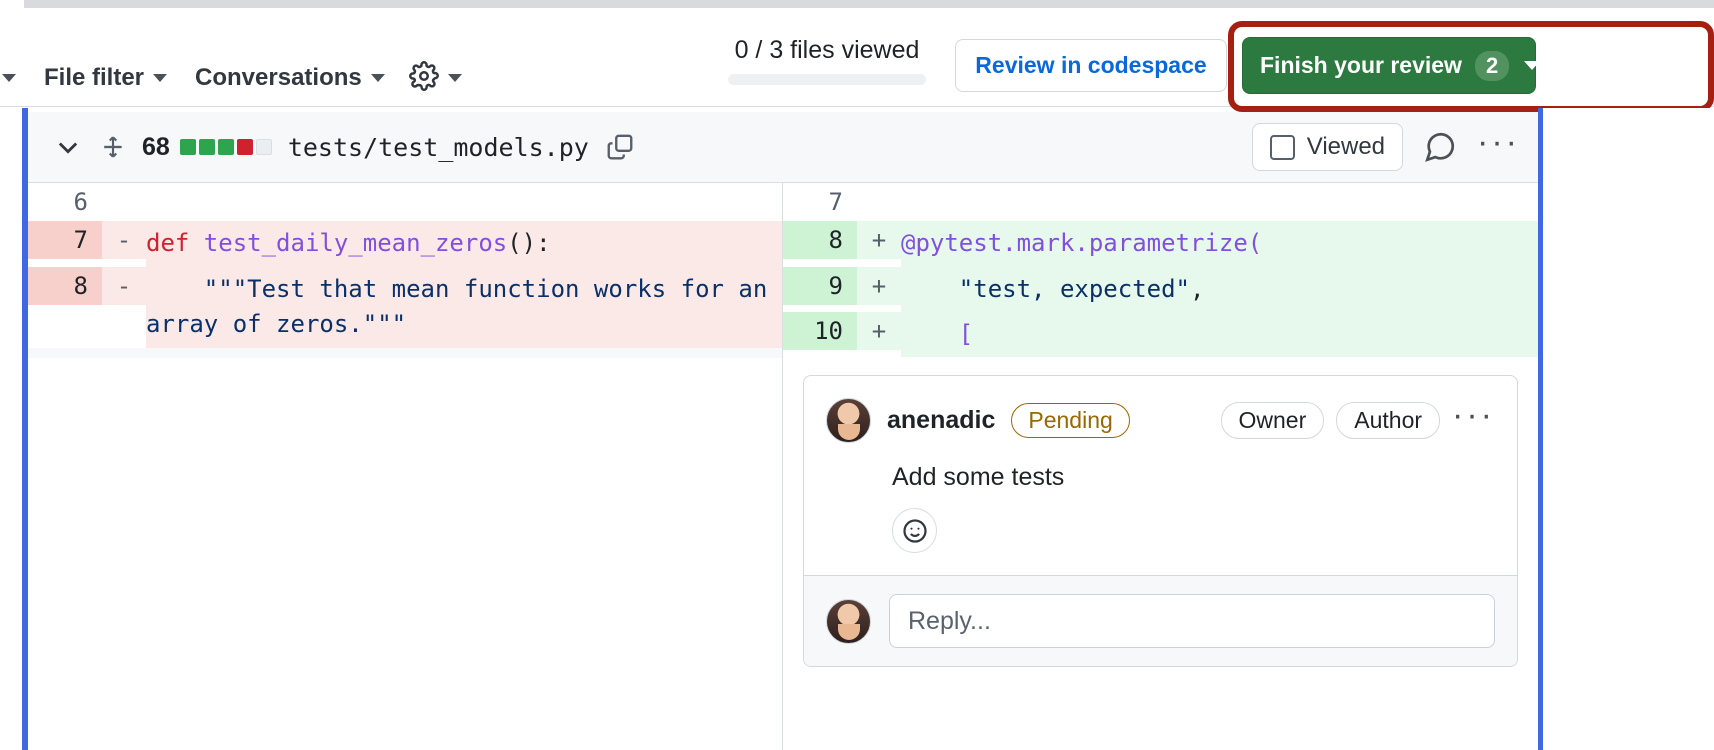  I want to click on left-margin, so click(11, 429).